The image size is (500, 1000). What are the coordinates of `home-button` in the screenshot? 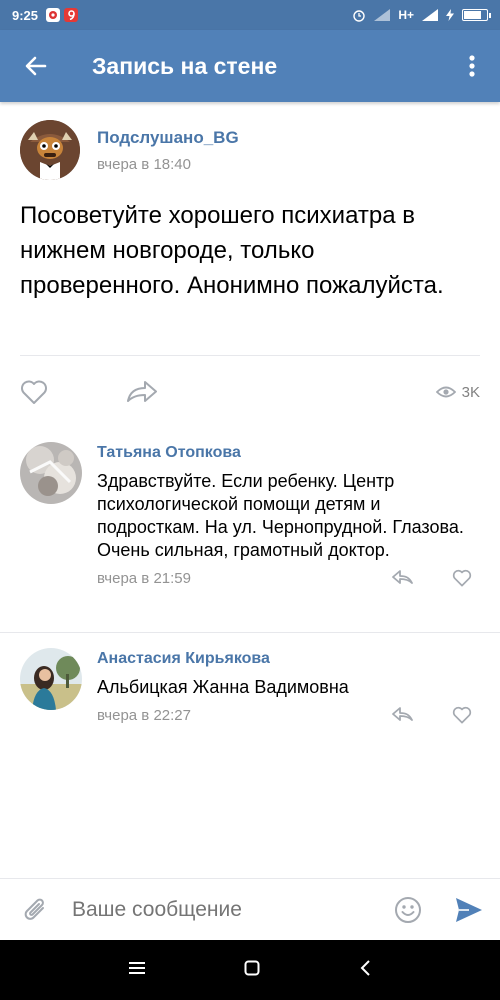 It's located at (252, 970).